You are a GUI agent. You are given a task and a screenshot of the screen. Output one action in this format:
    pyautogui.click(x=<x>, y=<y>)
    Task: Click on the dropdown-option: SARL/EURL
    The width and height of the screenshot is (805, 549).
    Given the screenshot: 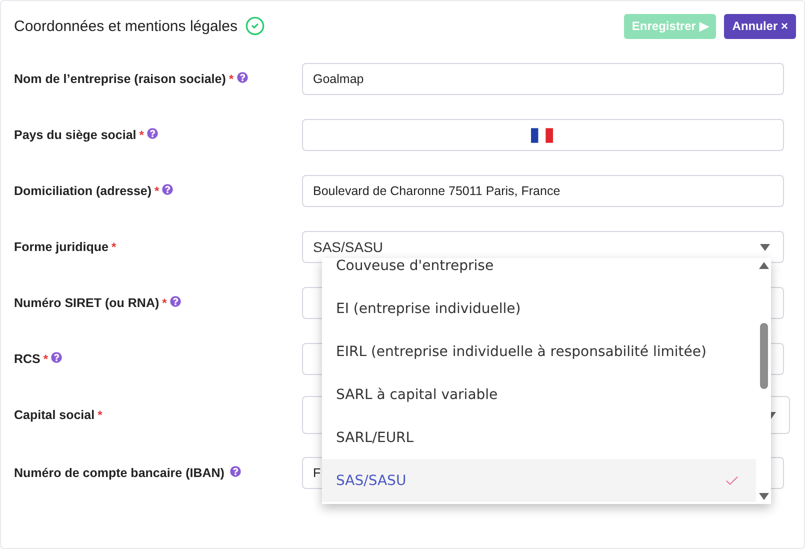 What is the action you would take?
    pyautogui.click(x=539, y=437)
    